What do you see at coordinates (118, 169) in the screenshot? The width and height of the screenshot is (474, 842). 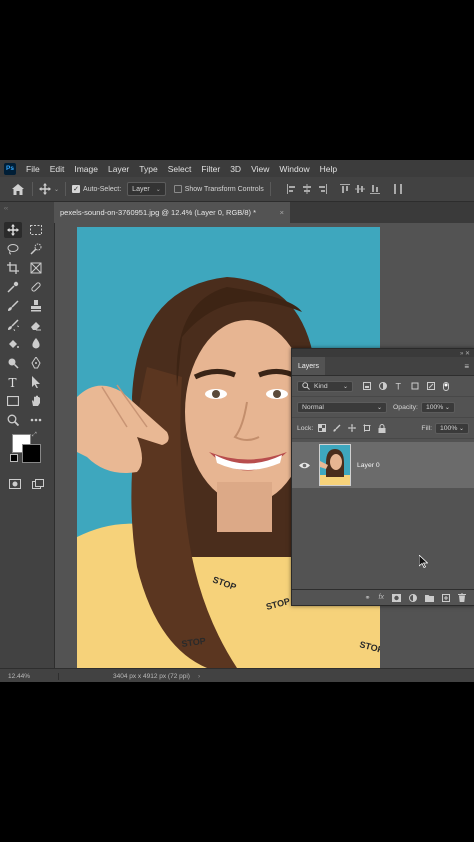 I see `menu-layer: Layer` at bounding box center [118, 169].